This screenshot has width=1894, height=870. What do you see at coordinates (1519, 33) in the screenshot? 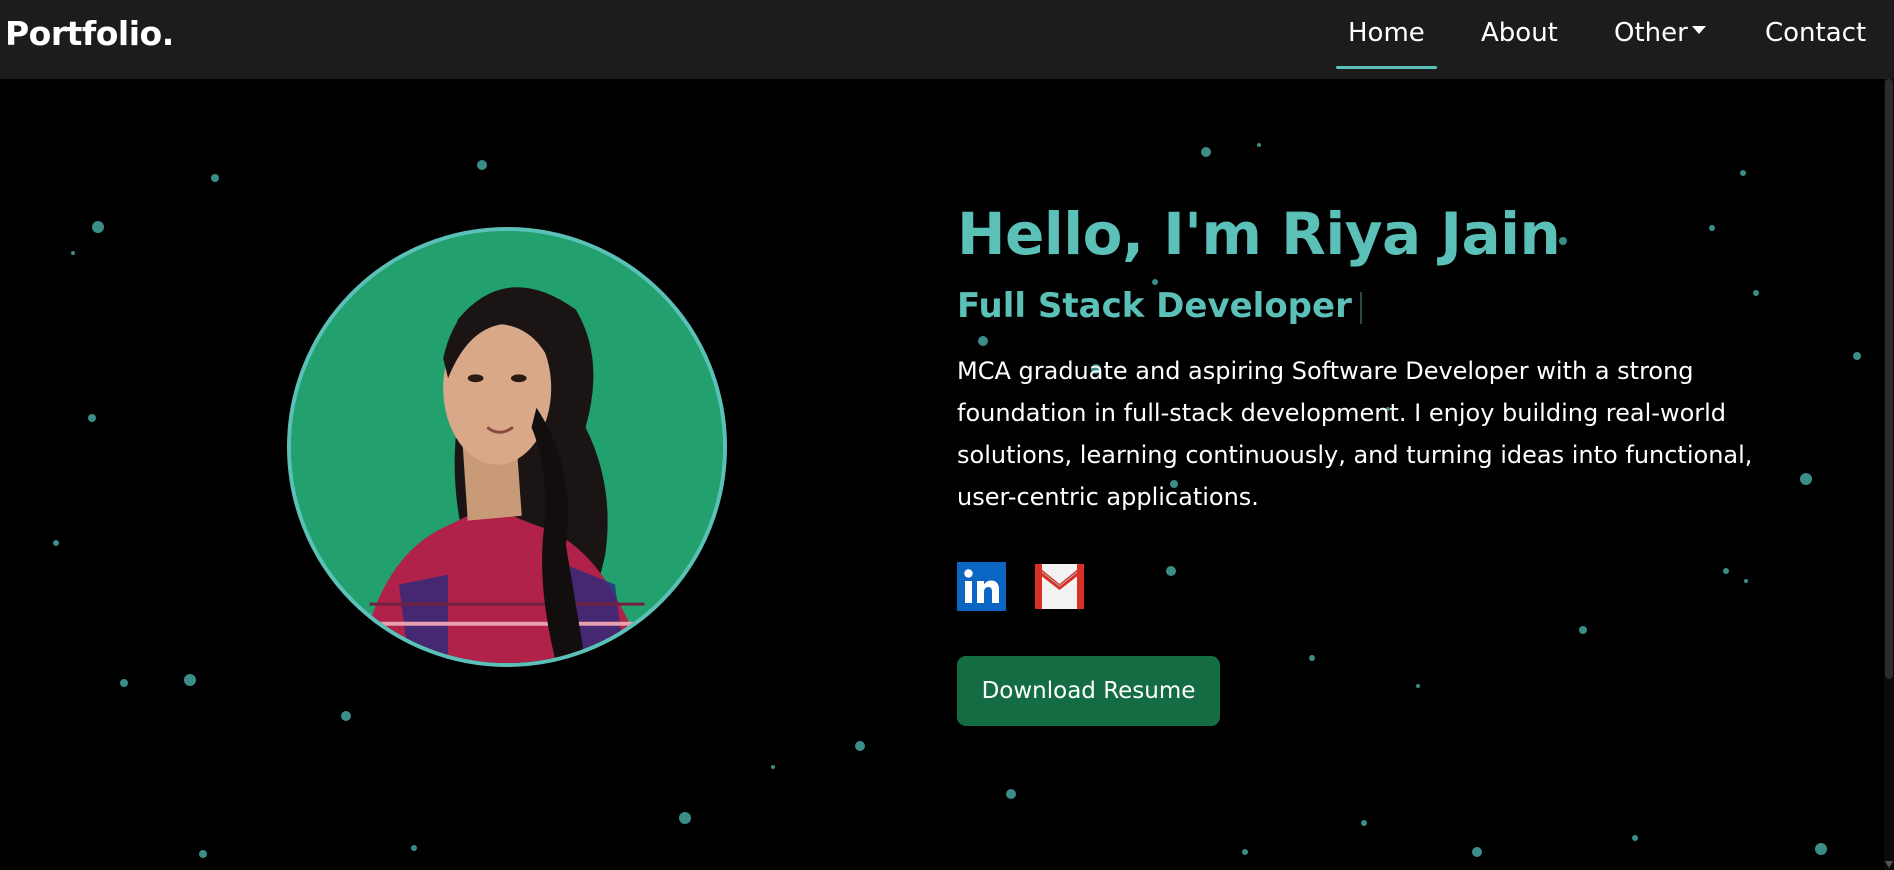
I see `nav-about: About` at bounding box center [1519, 33].